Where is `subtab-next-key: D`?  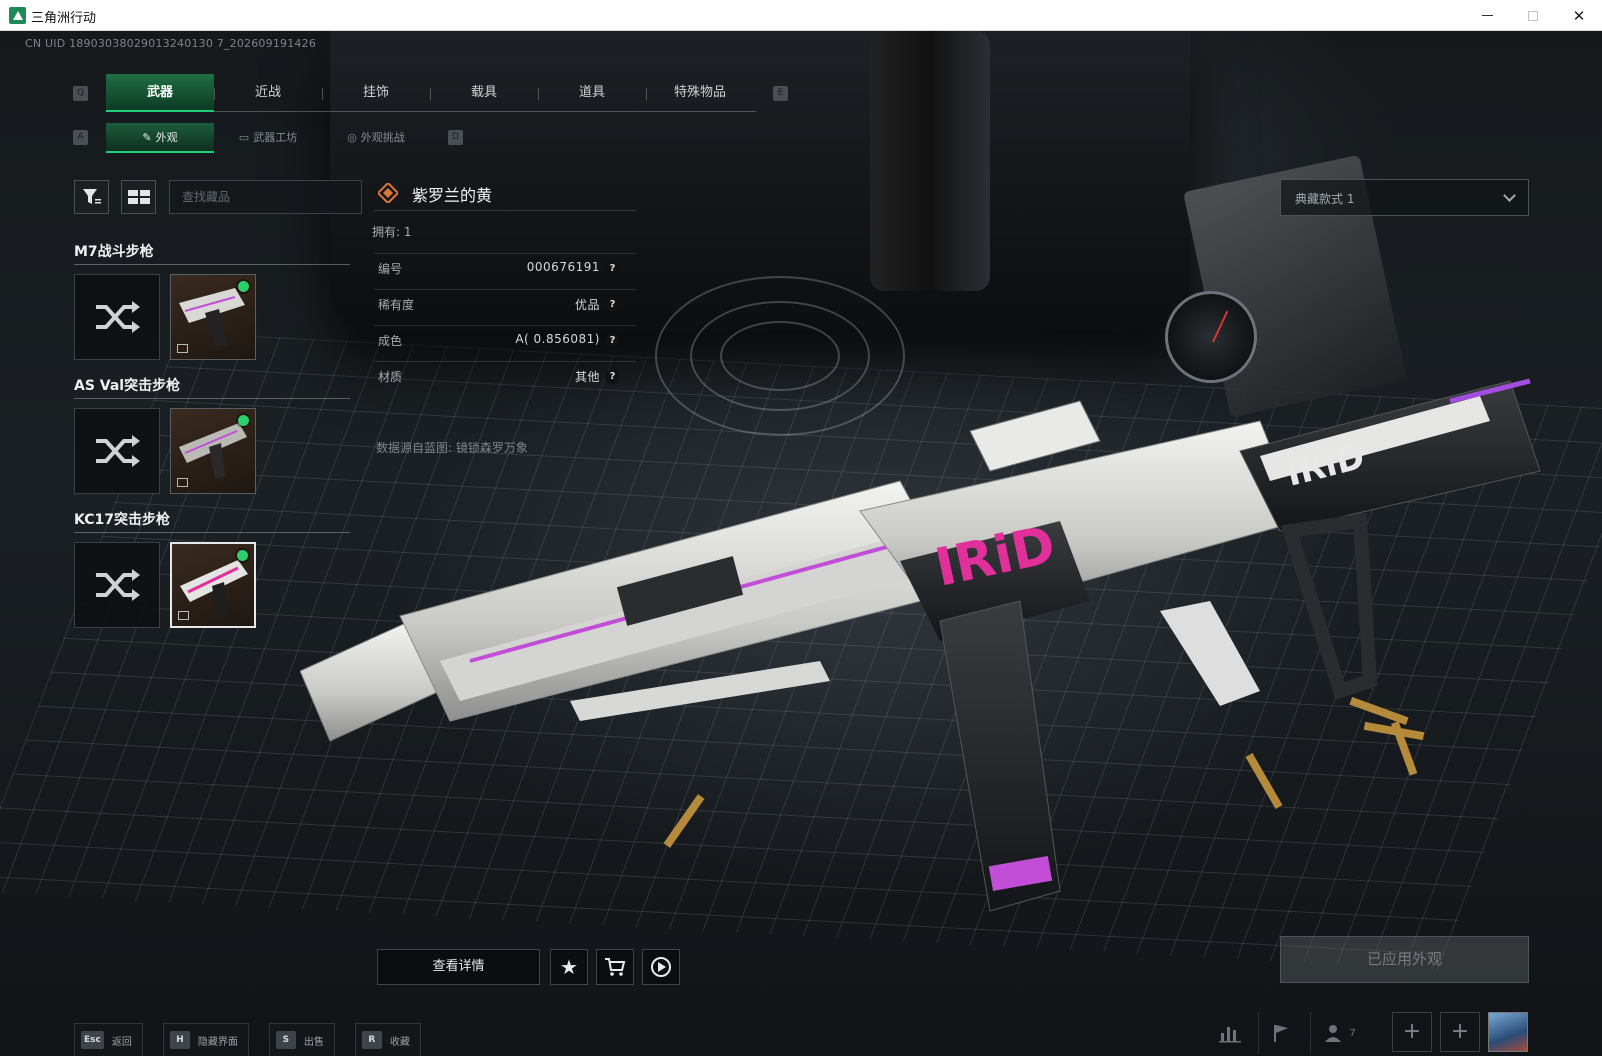
subtab-next-key: D is located at coordinates (455, 137).